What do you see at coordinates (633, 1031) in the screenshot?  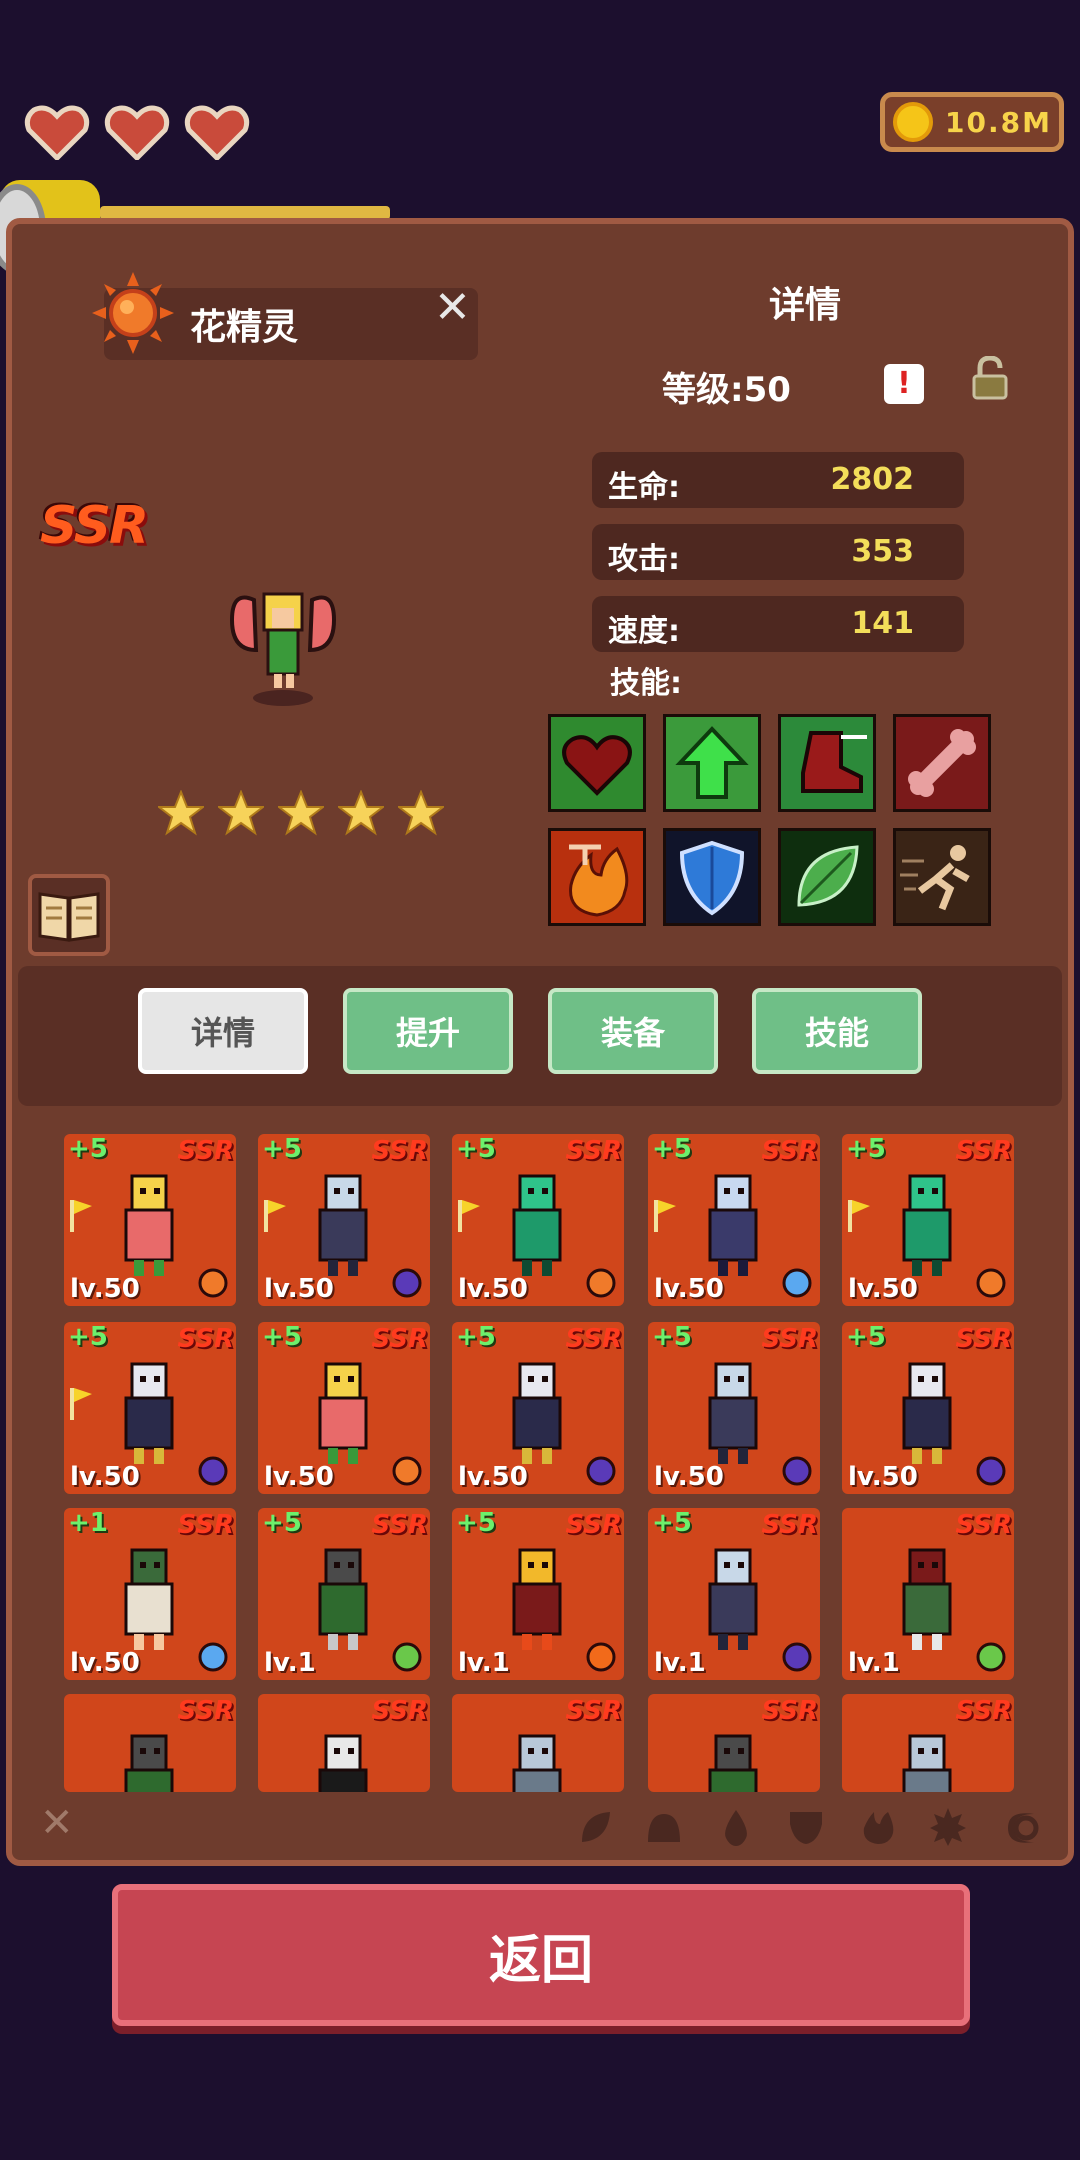 I see `tab-equipment: 装备` at bounding box center [633, 1031].